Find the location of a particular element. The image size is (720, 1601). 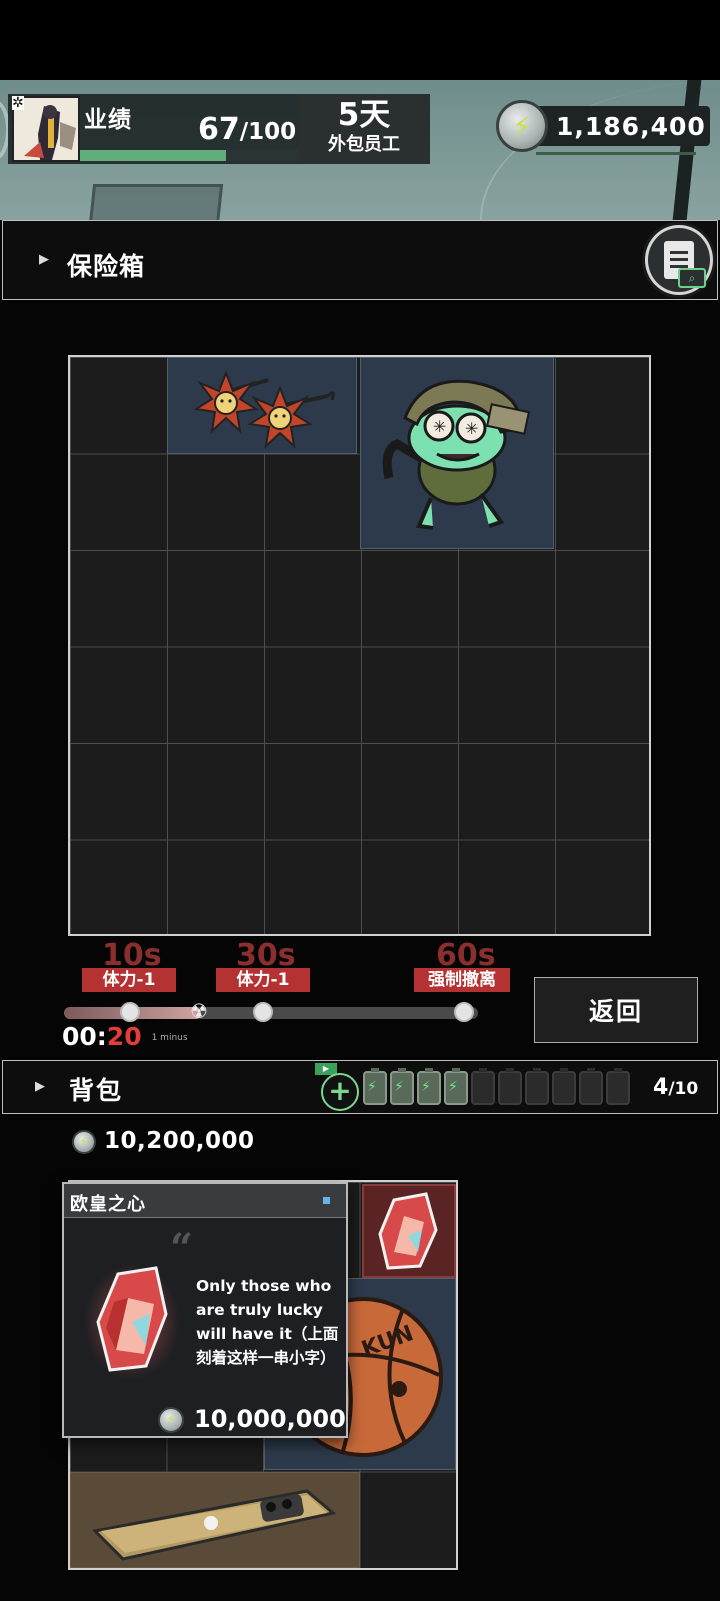

time-seconds: 20 is located at coordinates (124, 1036).